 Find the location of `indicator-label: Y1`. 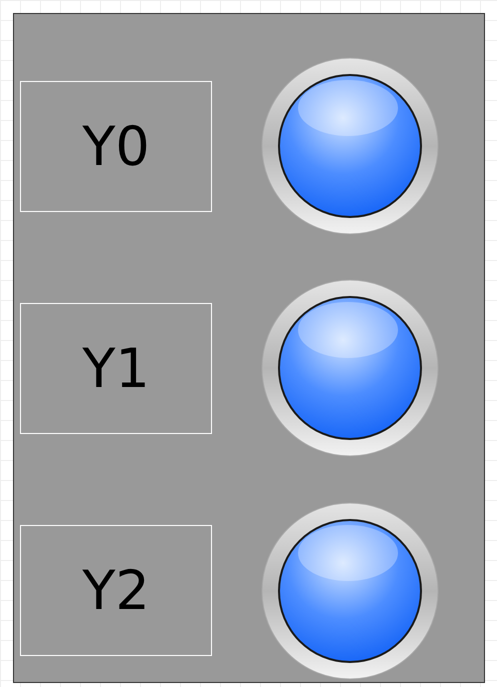

indicator-label: Y1 is located at coordinates (116, 368).